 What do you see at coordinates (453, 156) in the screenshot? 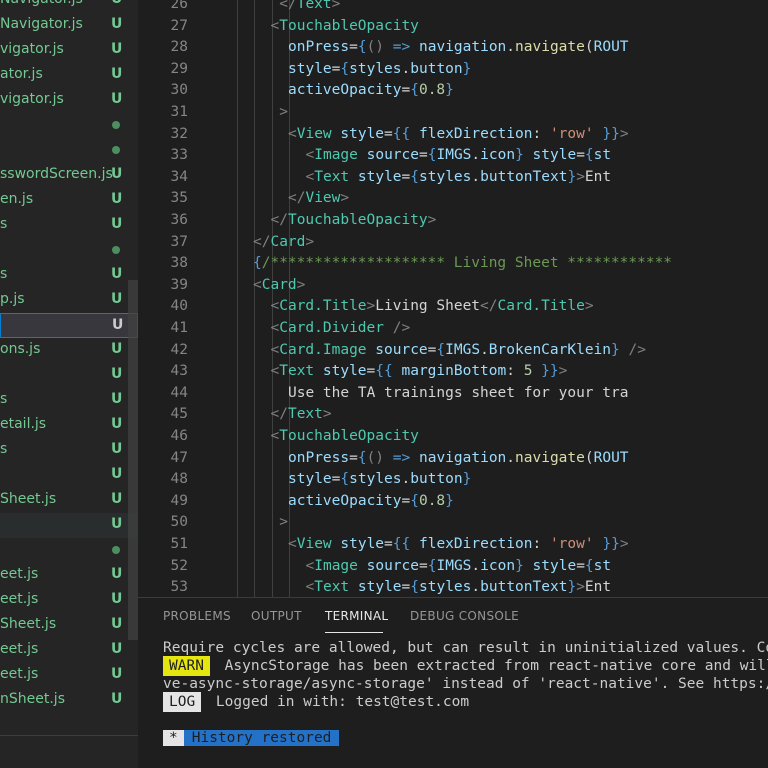
I see `code-line: 33 <Image source={IMGS.icon} style={st` at bounding box center [453, 156].